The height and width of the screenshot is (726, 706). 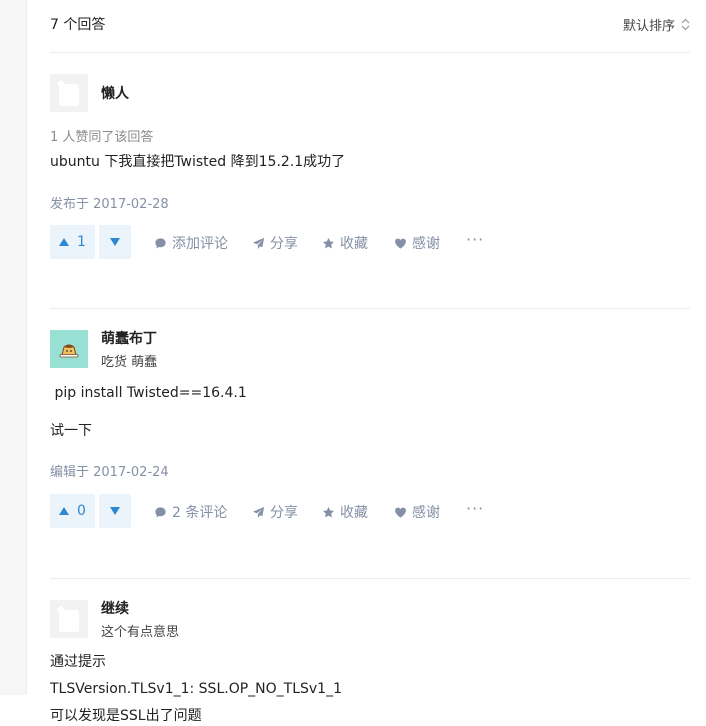 I want to click on answer-date: 编辑于 2017-02-24, so click(x=370, y=470).